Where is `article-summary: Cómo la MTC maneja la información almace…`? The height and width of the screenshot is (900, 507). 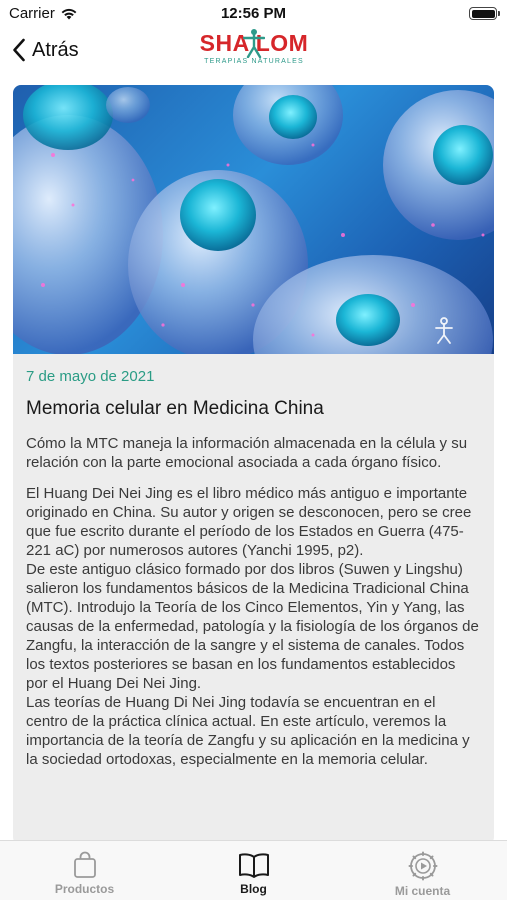 article-summary: Cómo la MTC maneja la información almace… is located at coordinates (247, 453).